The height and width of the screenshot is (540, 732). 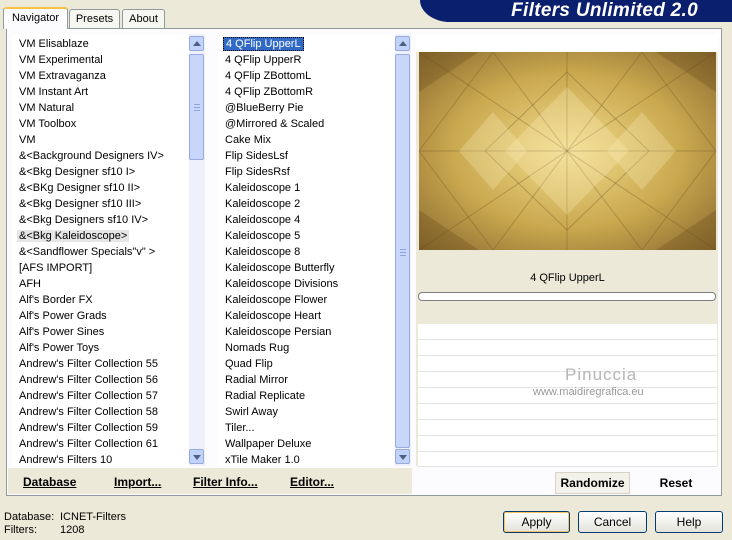 I want to click on list-item: Kaleidoscope 5, so click(x=280, y=236).